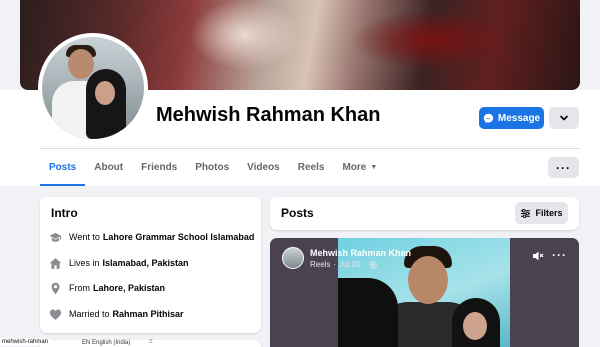 The height and width of the screenshot is (347, 600). I want to click on home-icon, so click(55, 263).